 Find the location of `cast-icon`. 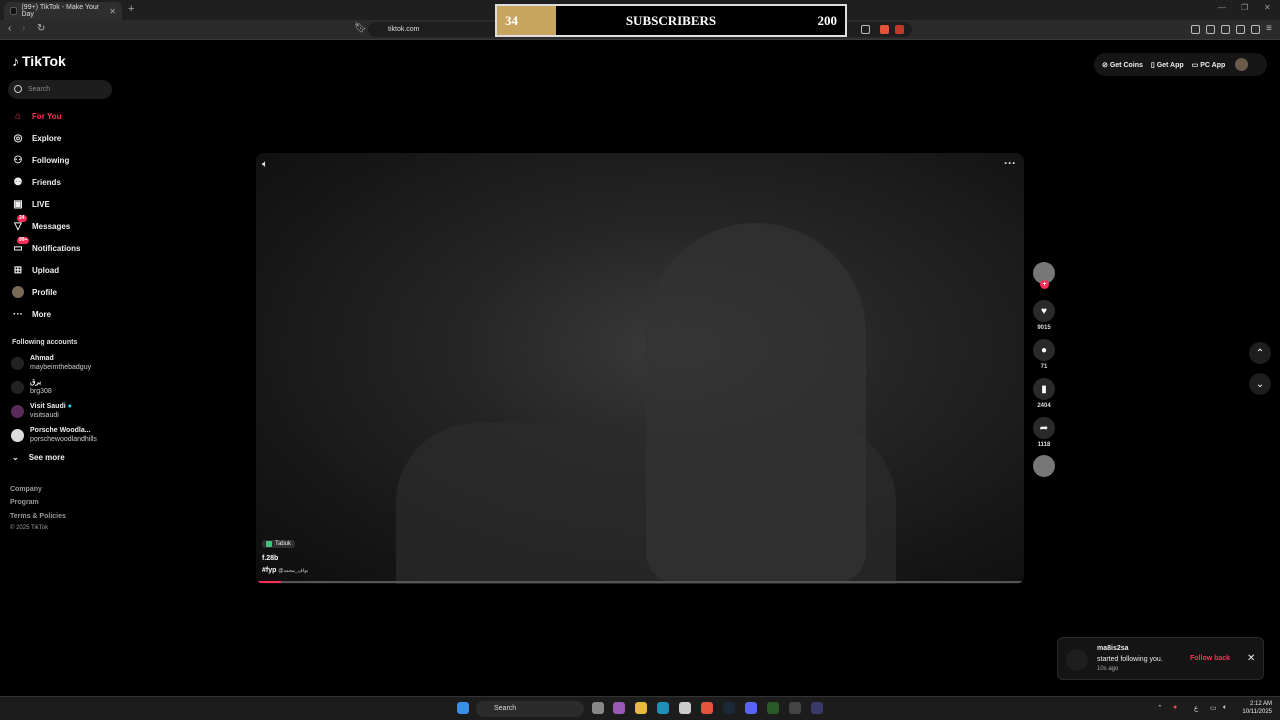

cast-icon is located at coordinates (865, 29).